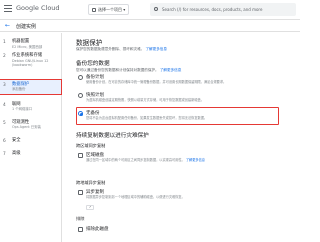  What do you see at coordinates (147, 118) in the screenshot?
I see `option-description: 您将不会为这台虚拟机配置任何备份，如果发生数据丢失或损坏，您将无法恢复数据。` at bounding box center [147, 118].